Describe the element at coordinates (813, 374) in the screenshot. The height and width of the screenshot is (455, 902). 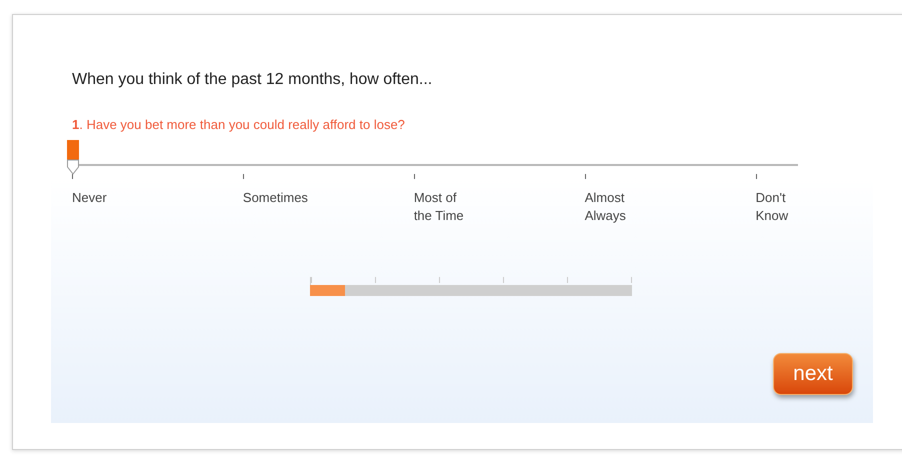
I see `next-button: next` at that location.